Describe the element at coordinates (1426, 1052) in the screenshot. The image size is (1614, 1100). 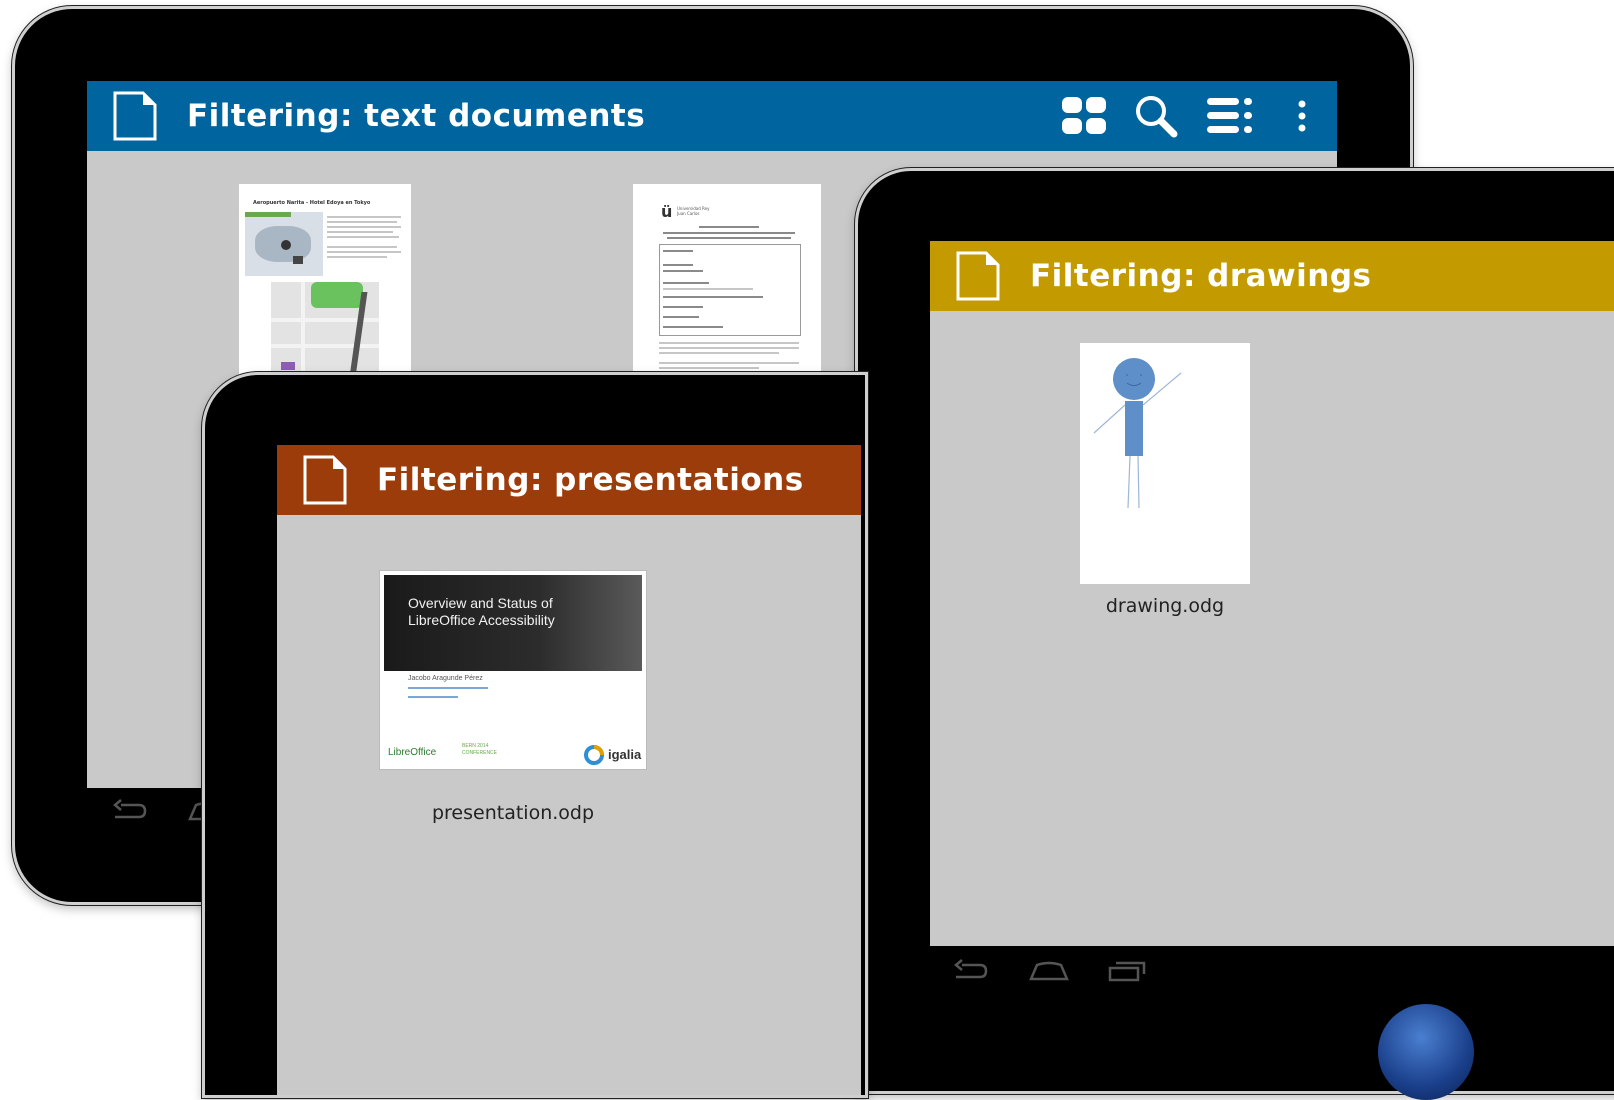
I see `decorative-orb` at that location.